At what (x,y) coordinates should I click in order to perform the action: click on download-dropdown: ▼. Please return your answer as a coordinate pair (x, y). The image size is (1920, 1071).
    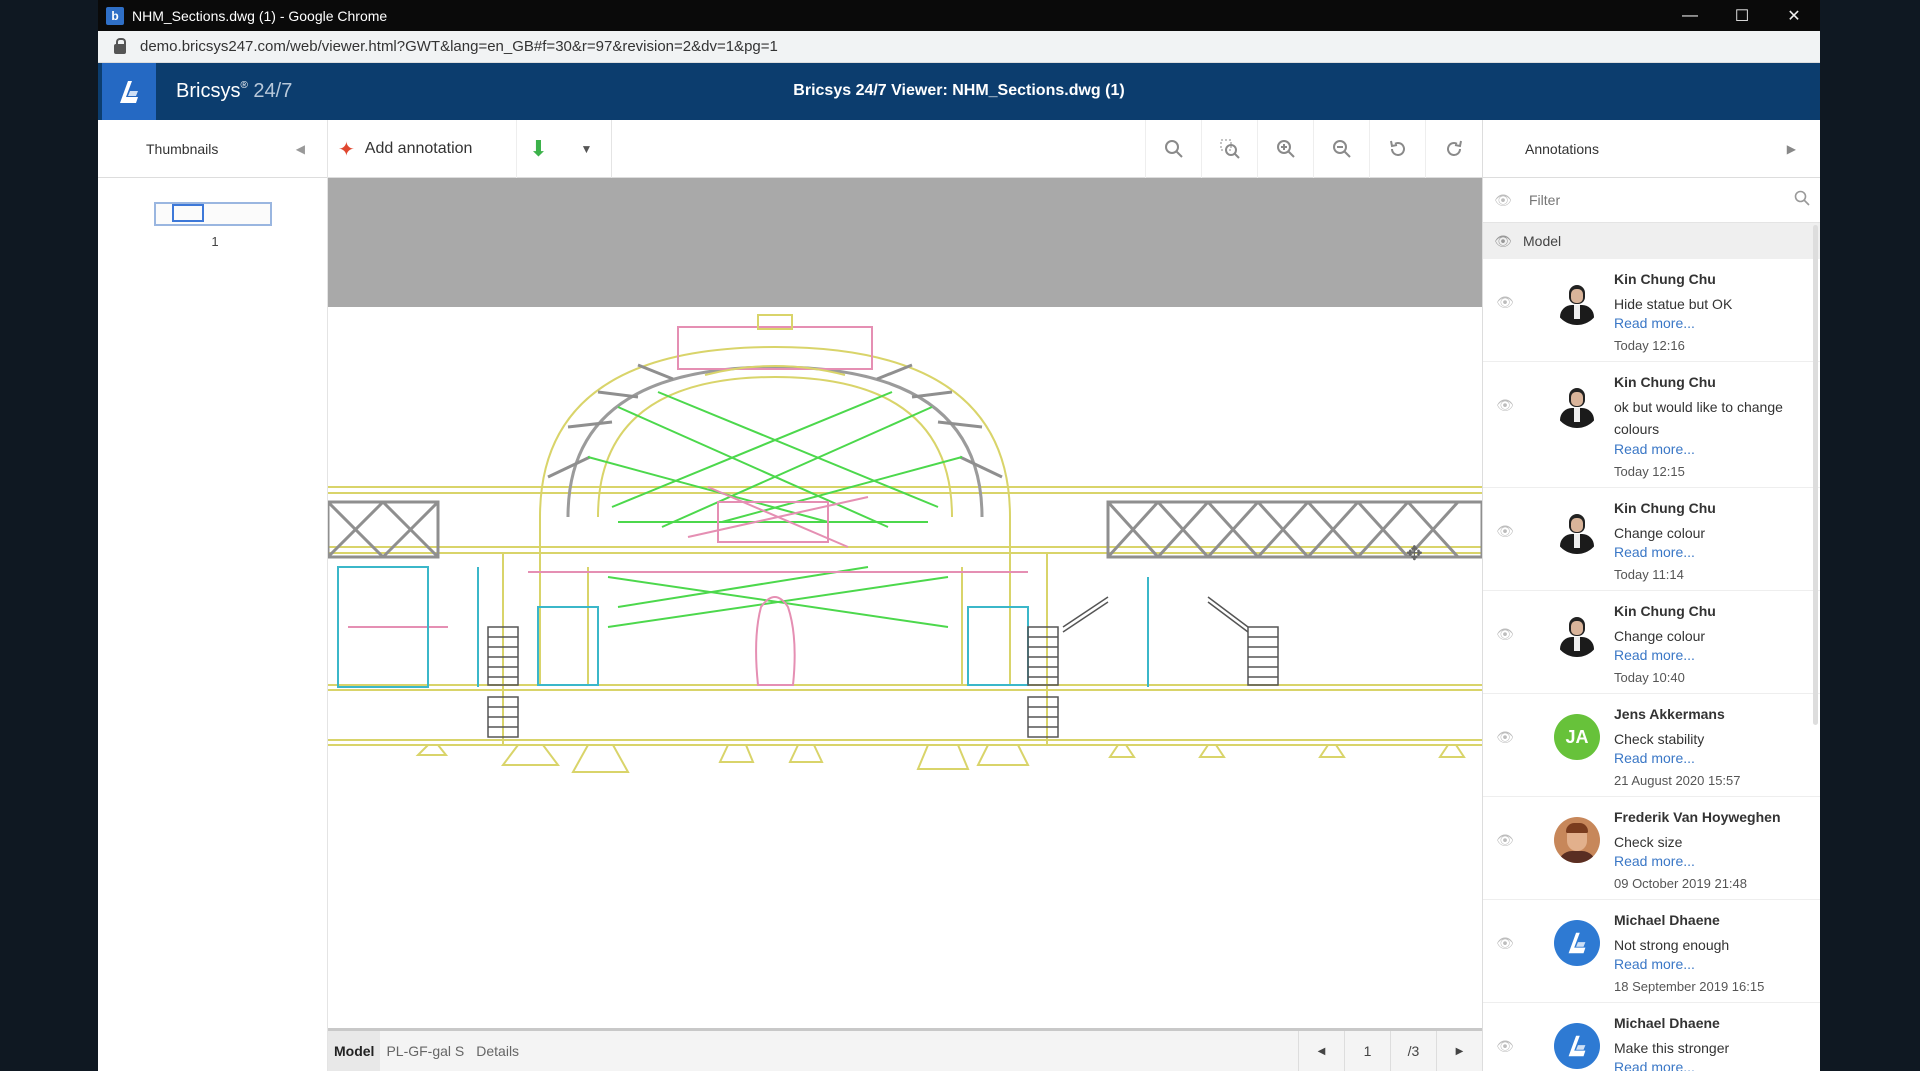
    Looking at the image, I should click on (587, 149).